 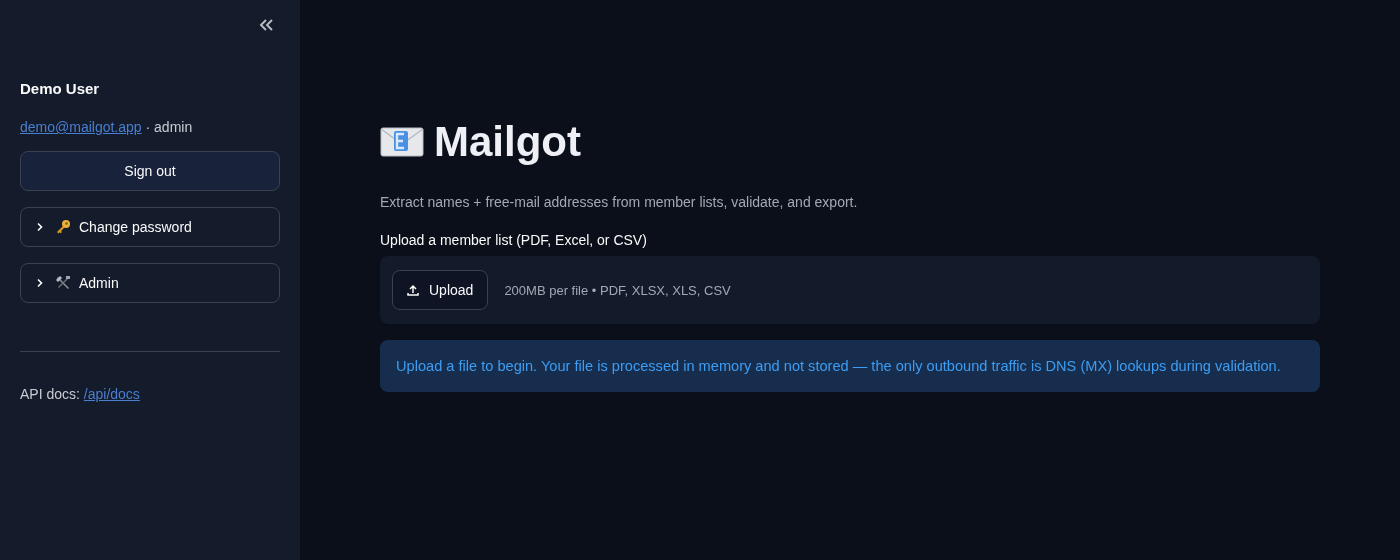 What do you see at coordinates (60, 88) in the screenshot?
I see `user-name: Demo User` at bounding box center [60, 88].